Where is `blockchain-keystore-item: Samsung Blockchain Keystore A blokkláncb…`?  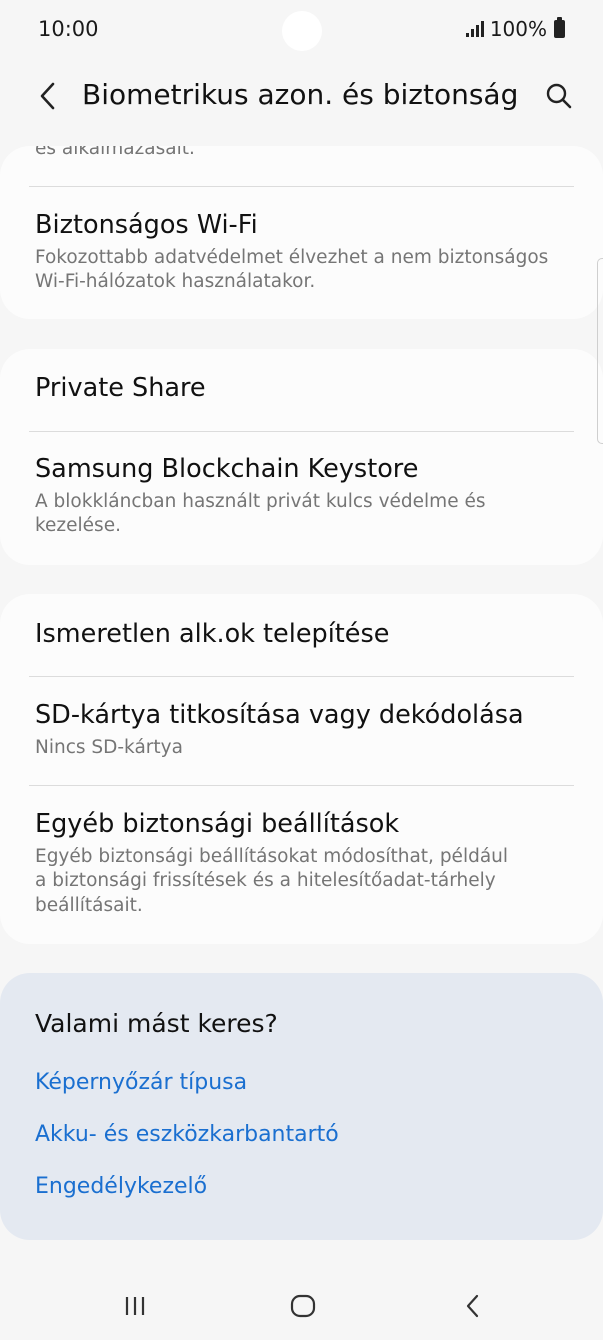
blockchain-keystore-item: Samsung Blockchain Keystore A blokkláncb… is located at coordinates (299, 496).